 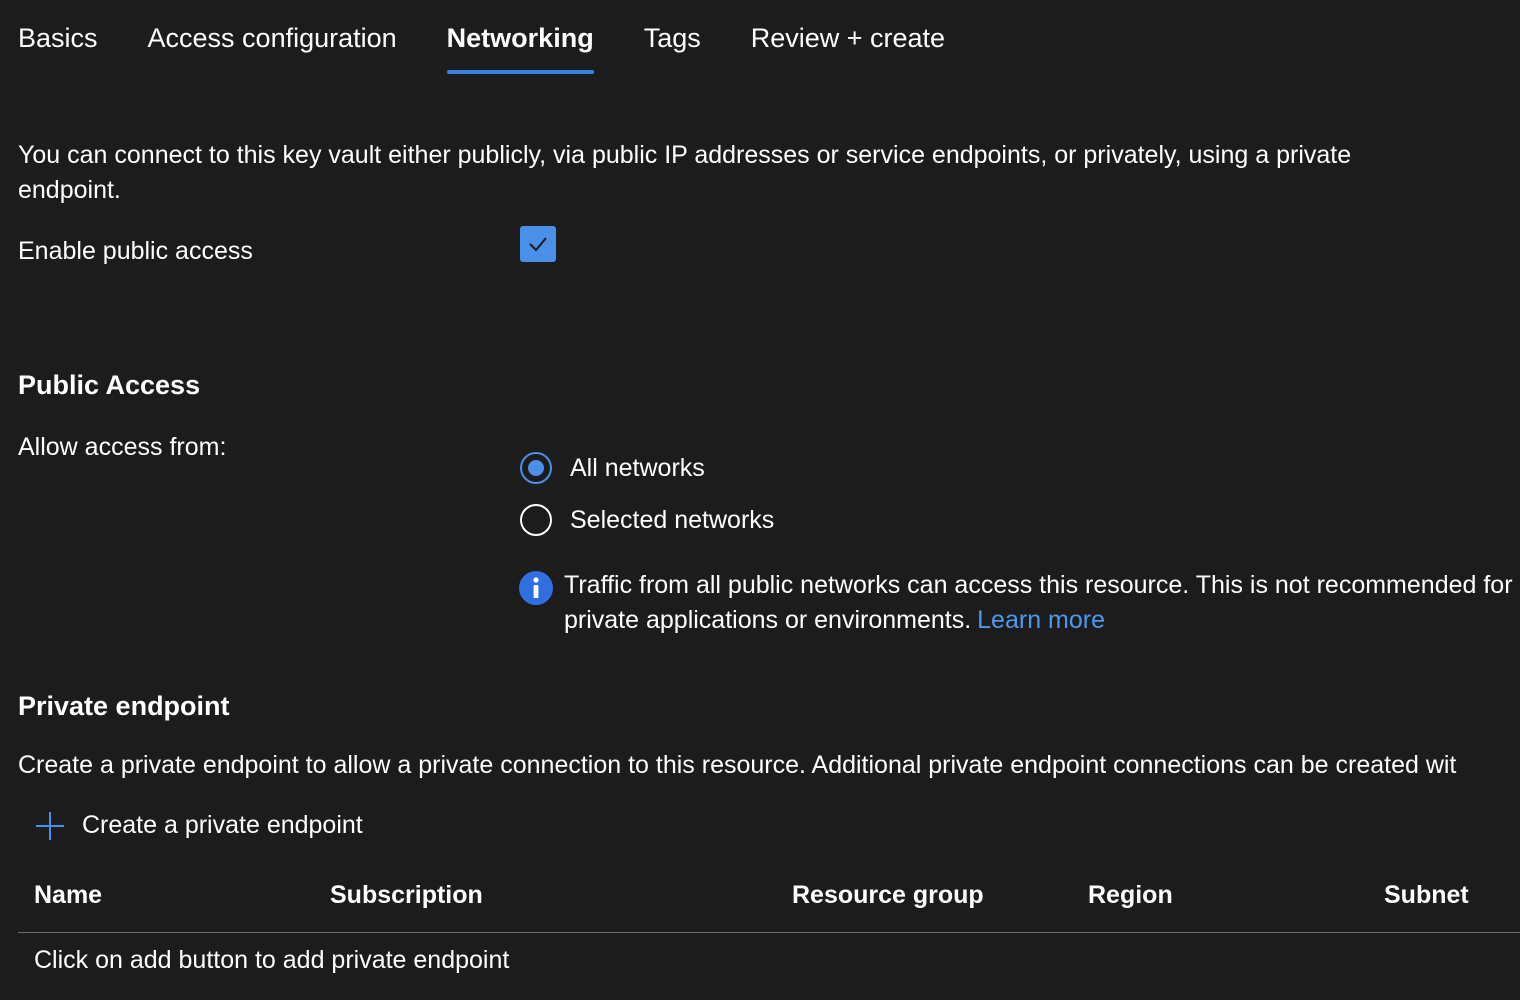 I want to click on tab-tags: Tags, so click(x=672, y=37).